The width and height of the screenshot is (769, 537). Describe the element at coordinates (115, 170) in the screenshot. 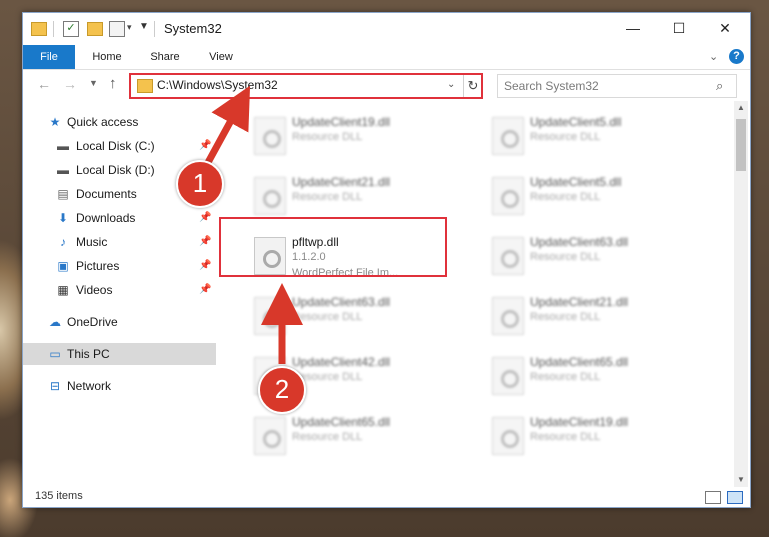

I see `sidebar-item-label: Local Disk (D:)` at that location.